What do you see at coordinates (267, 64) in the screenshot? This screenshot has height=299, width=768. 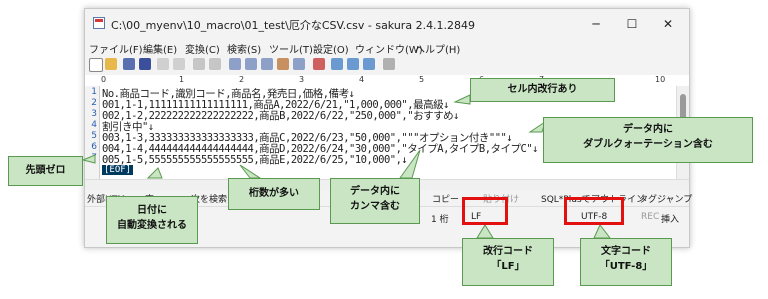 I see `search-next-icon` at bounding box center [267, 64].